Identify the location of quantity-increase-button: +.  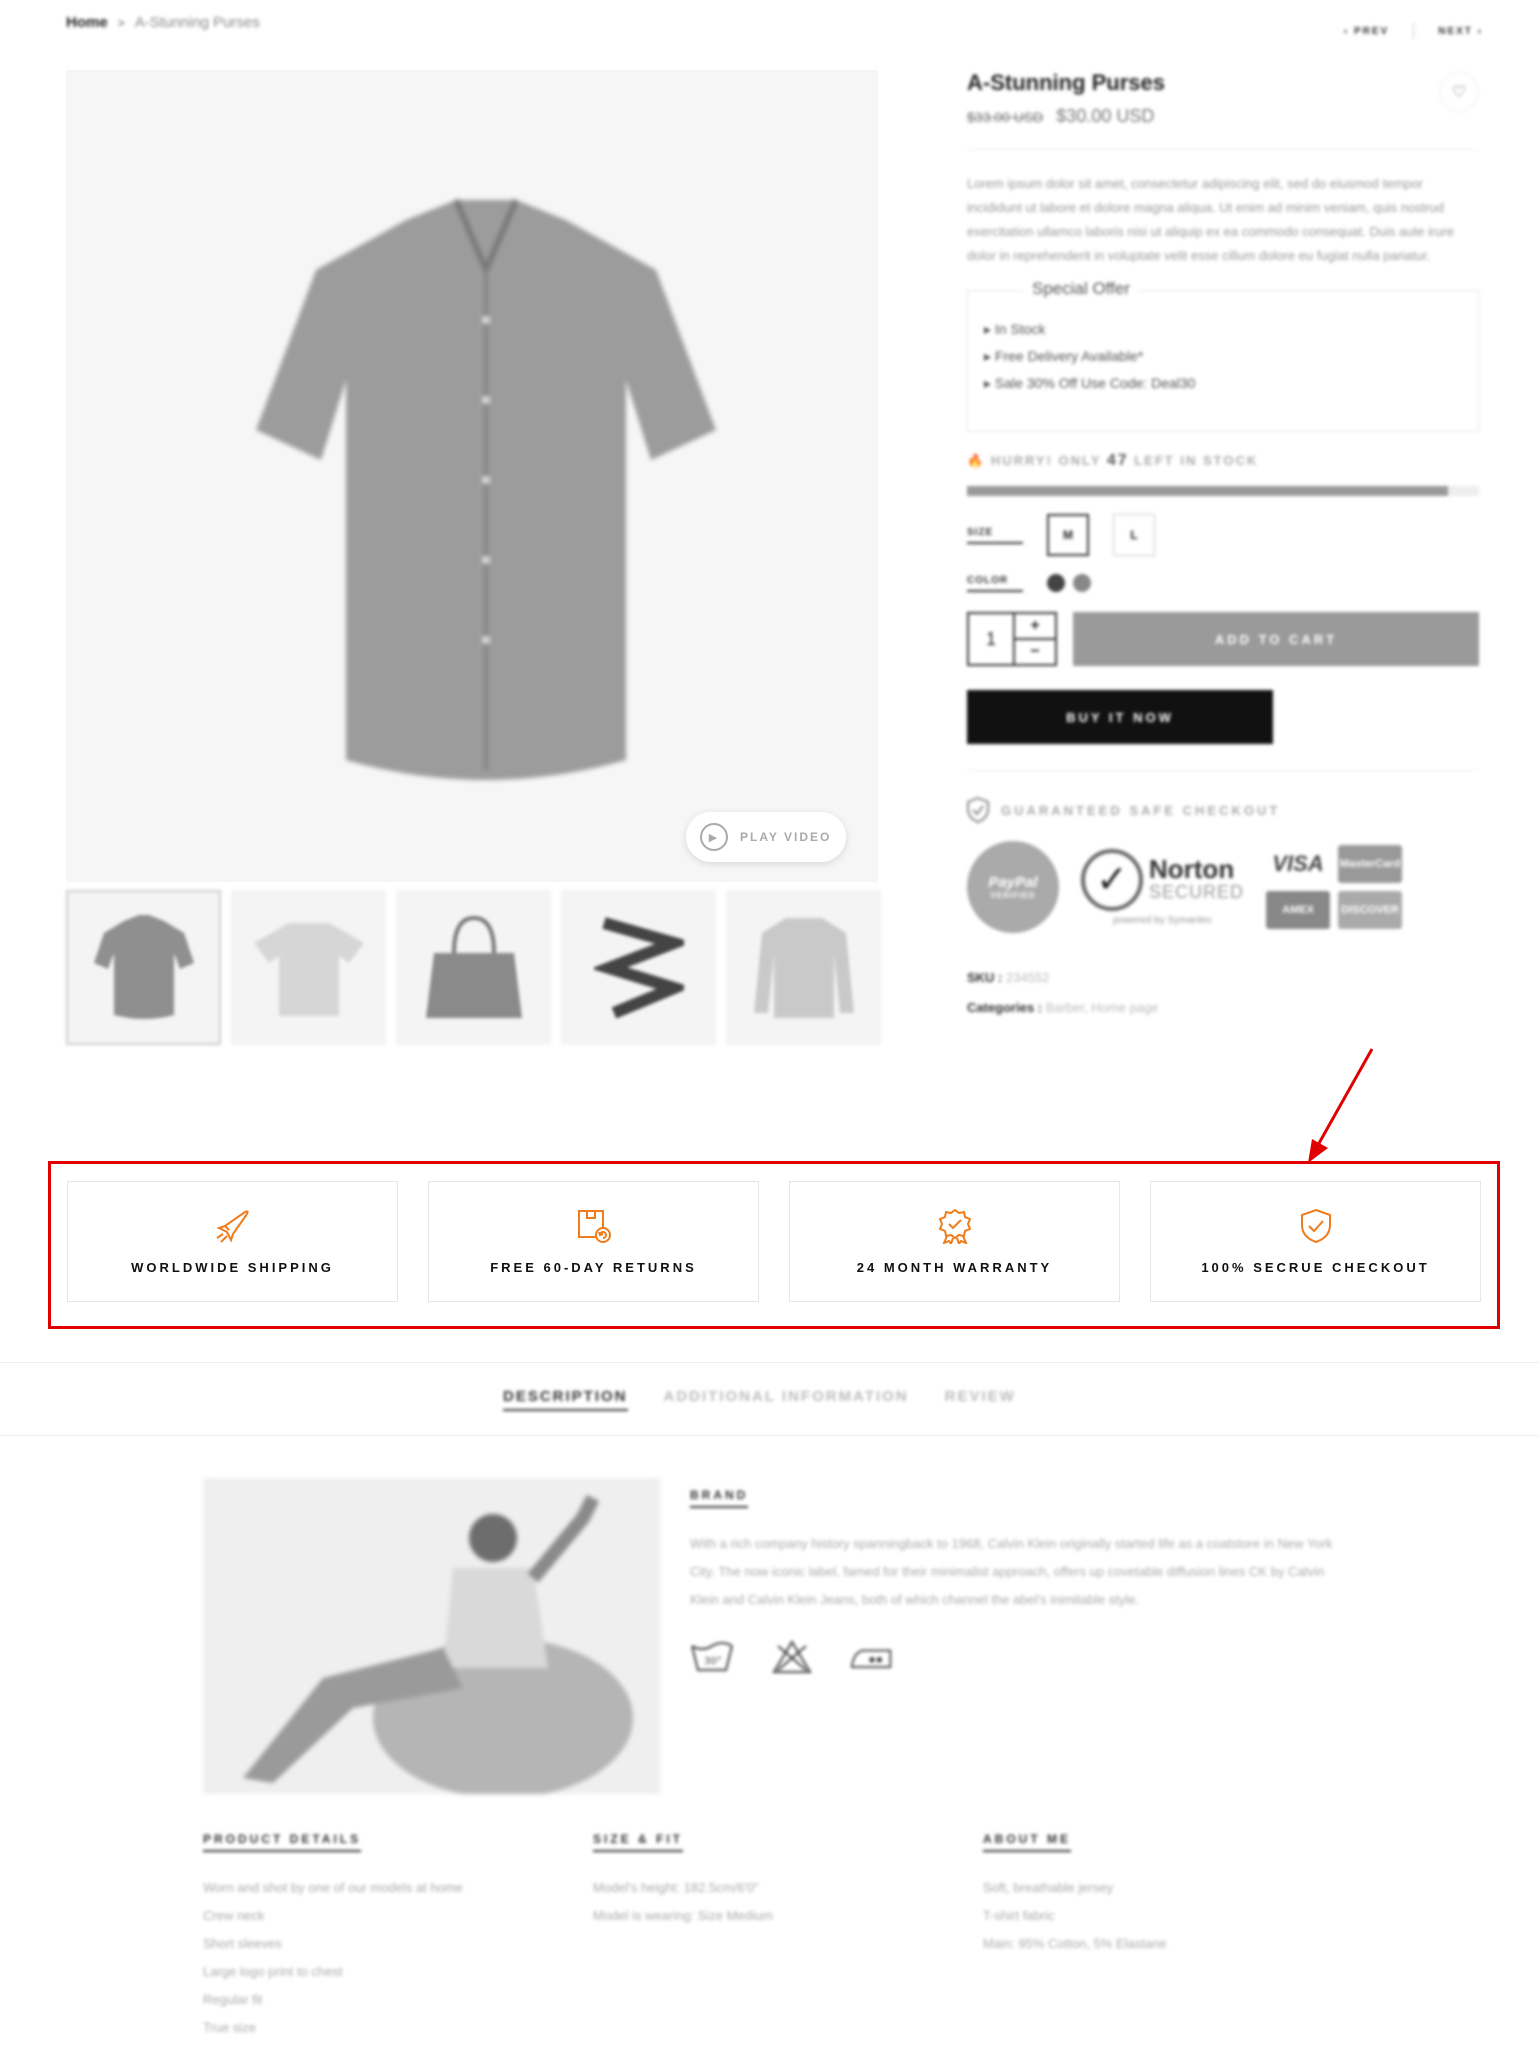
(1035, 627).